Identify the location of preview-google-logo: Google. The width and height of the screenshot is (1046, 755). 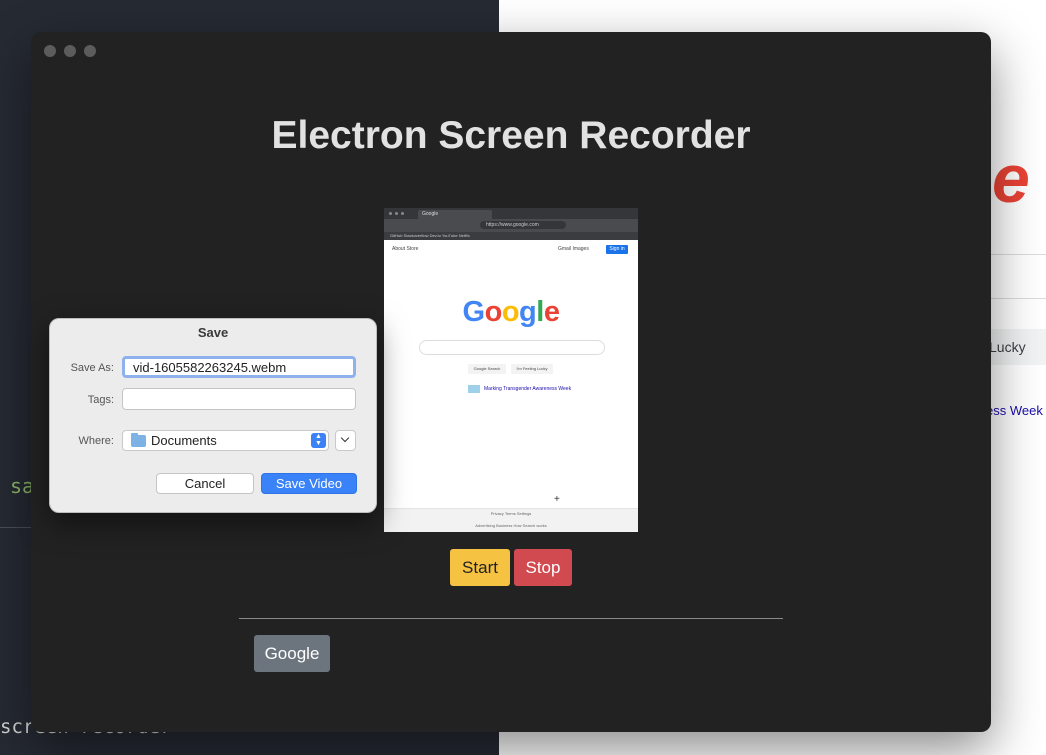
(511, 312).